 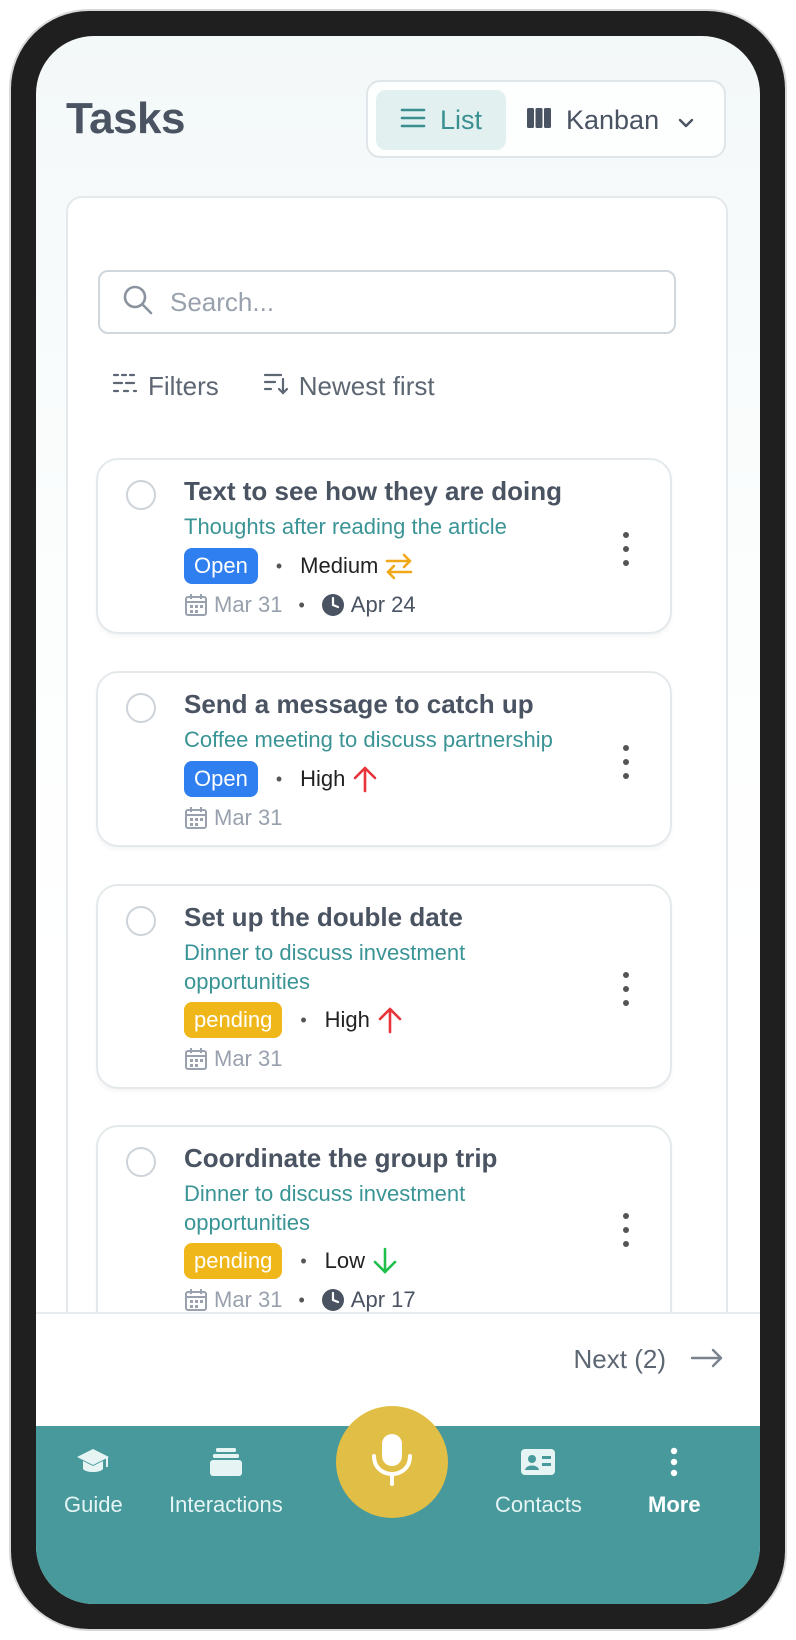 What do you see at coordinates (366, 386) in the screenshot?
I see `sort-label: Newest first` at bounding box center [366, 386].